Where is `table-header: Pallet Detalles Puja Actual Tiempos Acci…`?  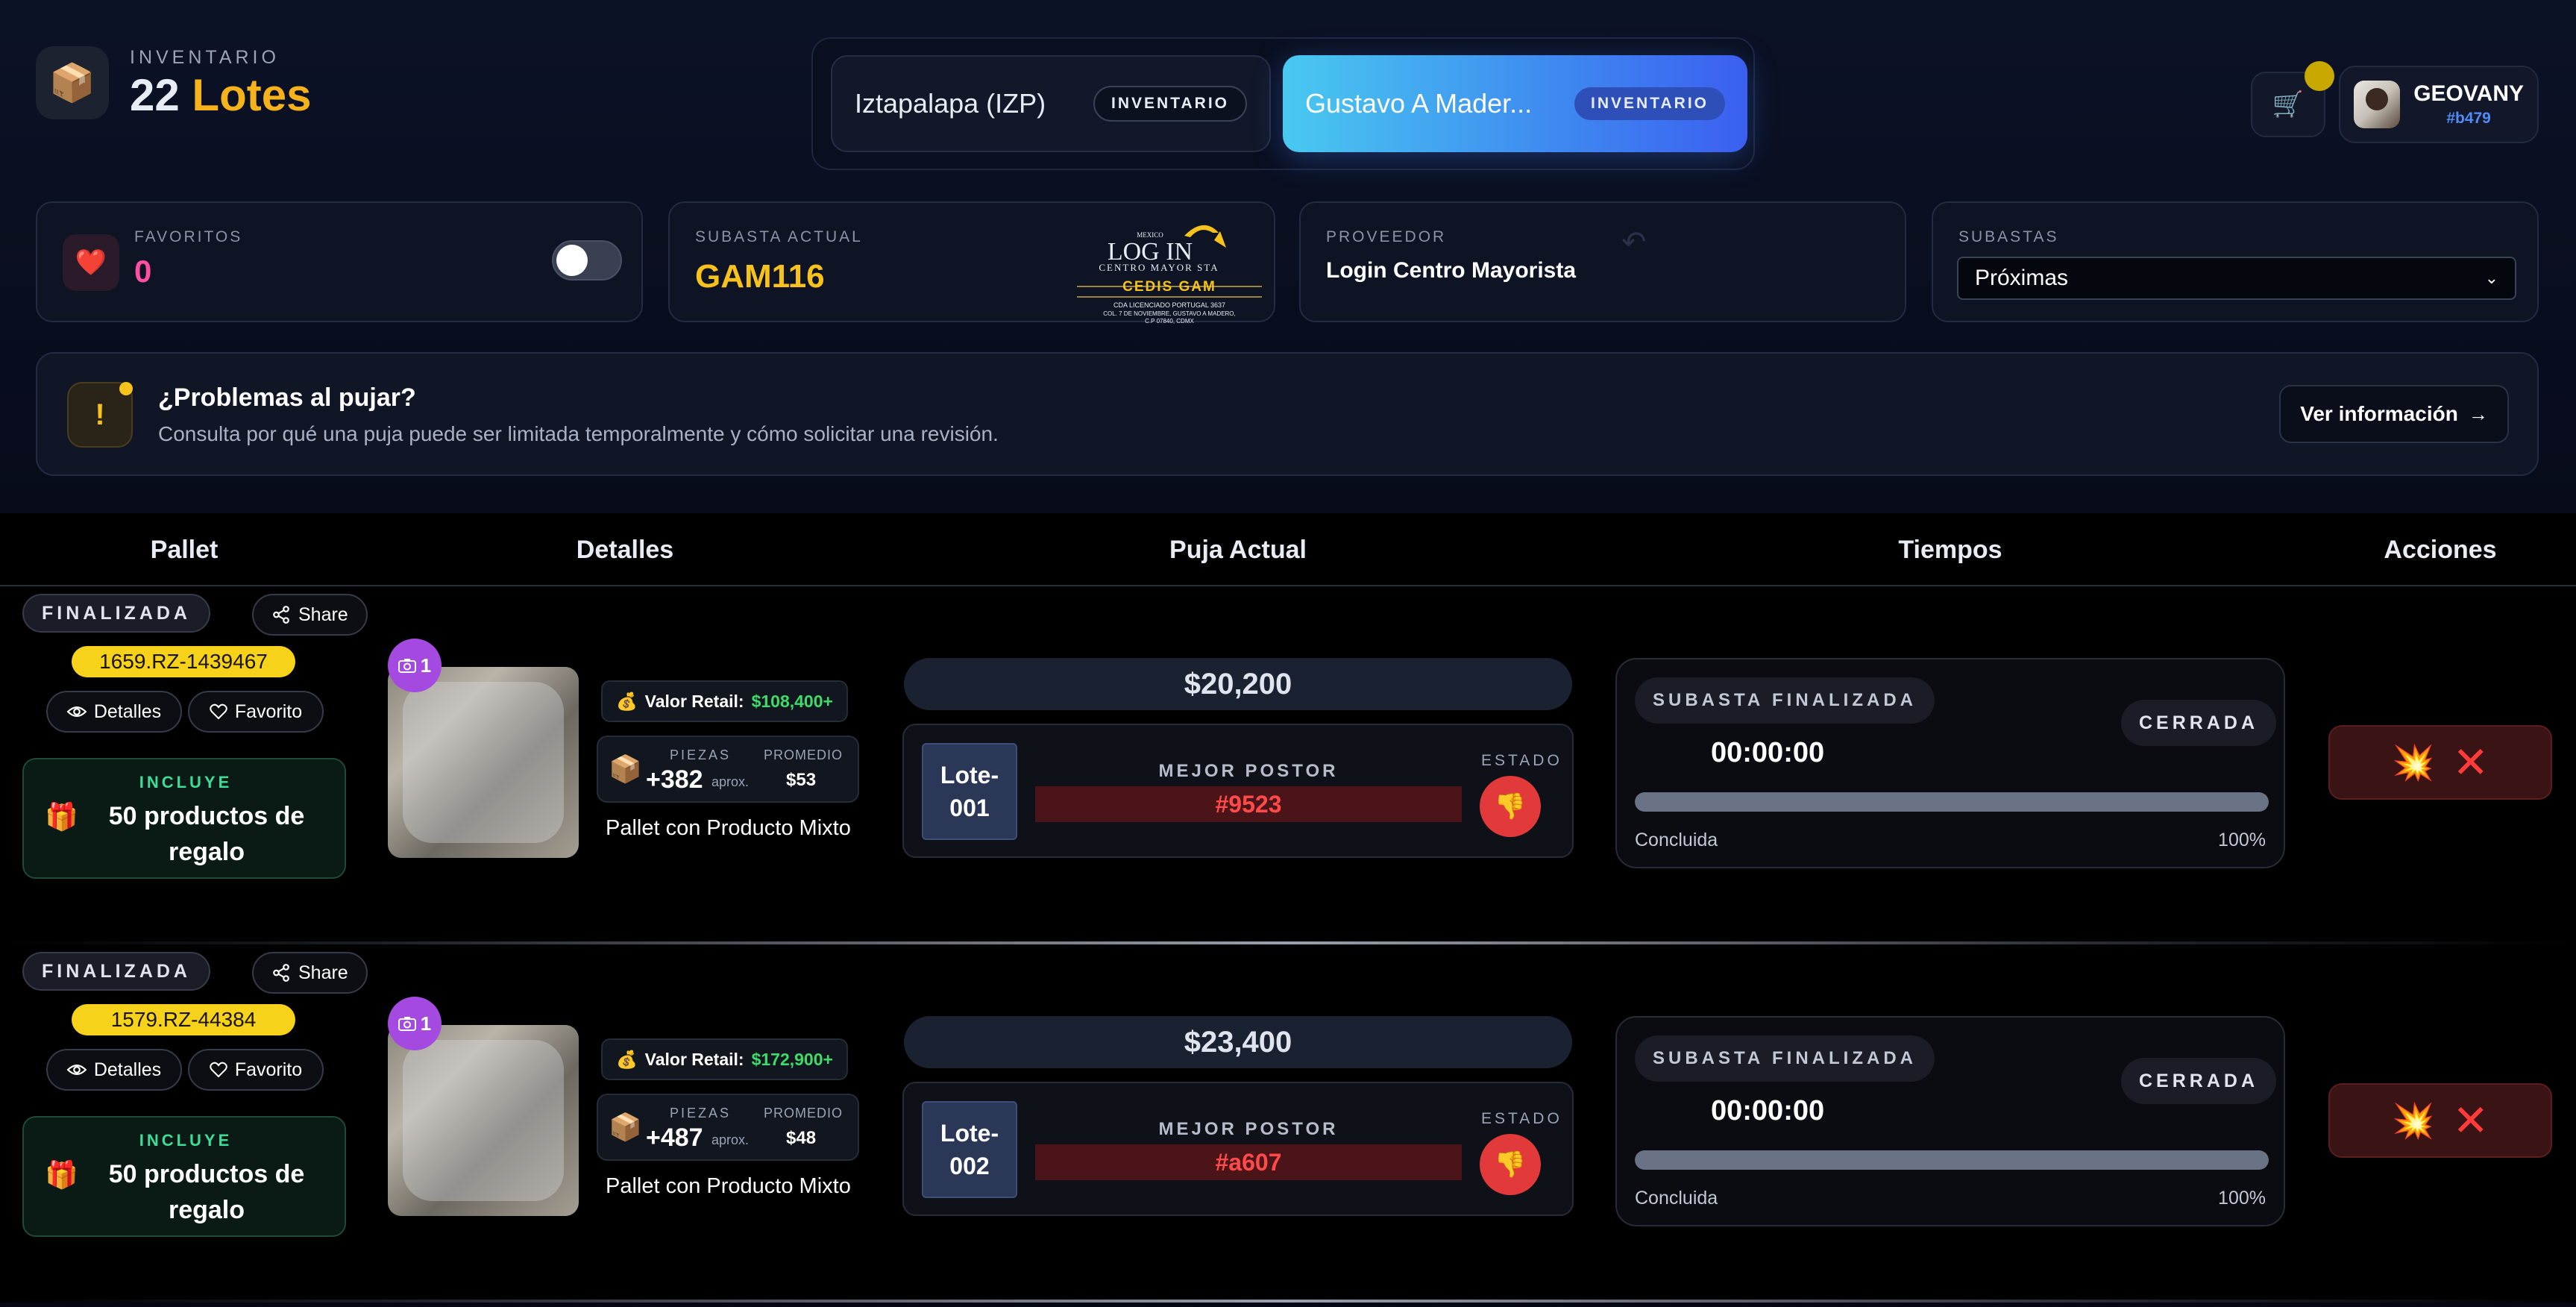
table-header: Pallet Detalles Puja Actual Tiempos Acci… is located at coordinates (1288, 549).